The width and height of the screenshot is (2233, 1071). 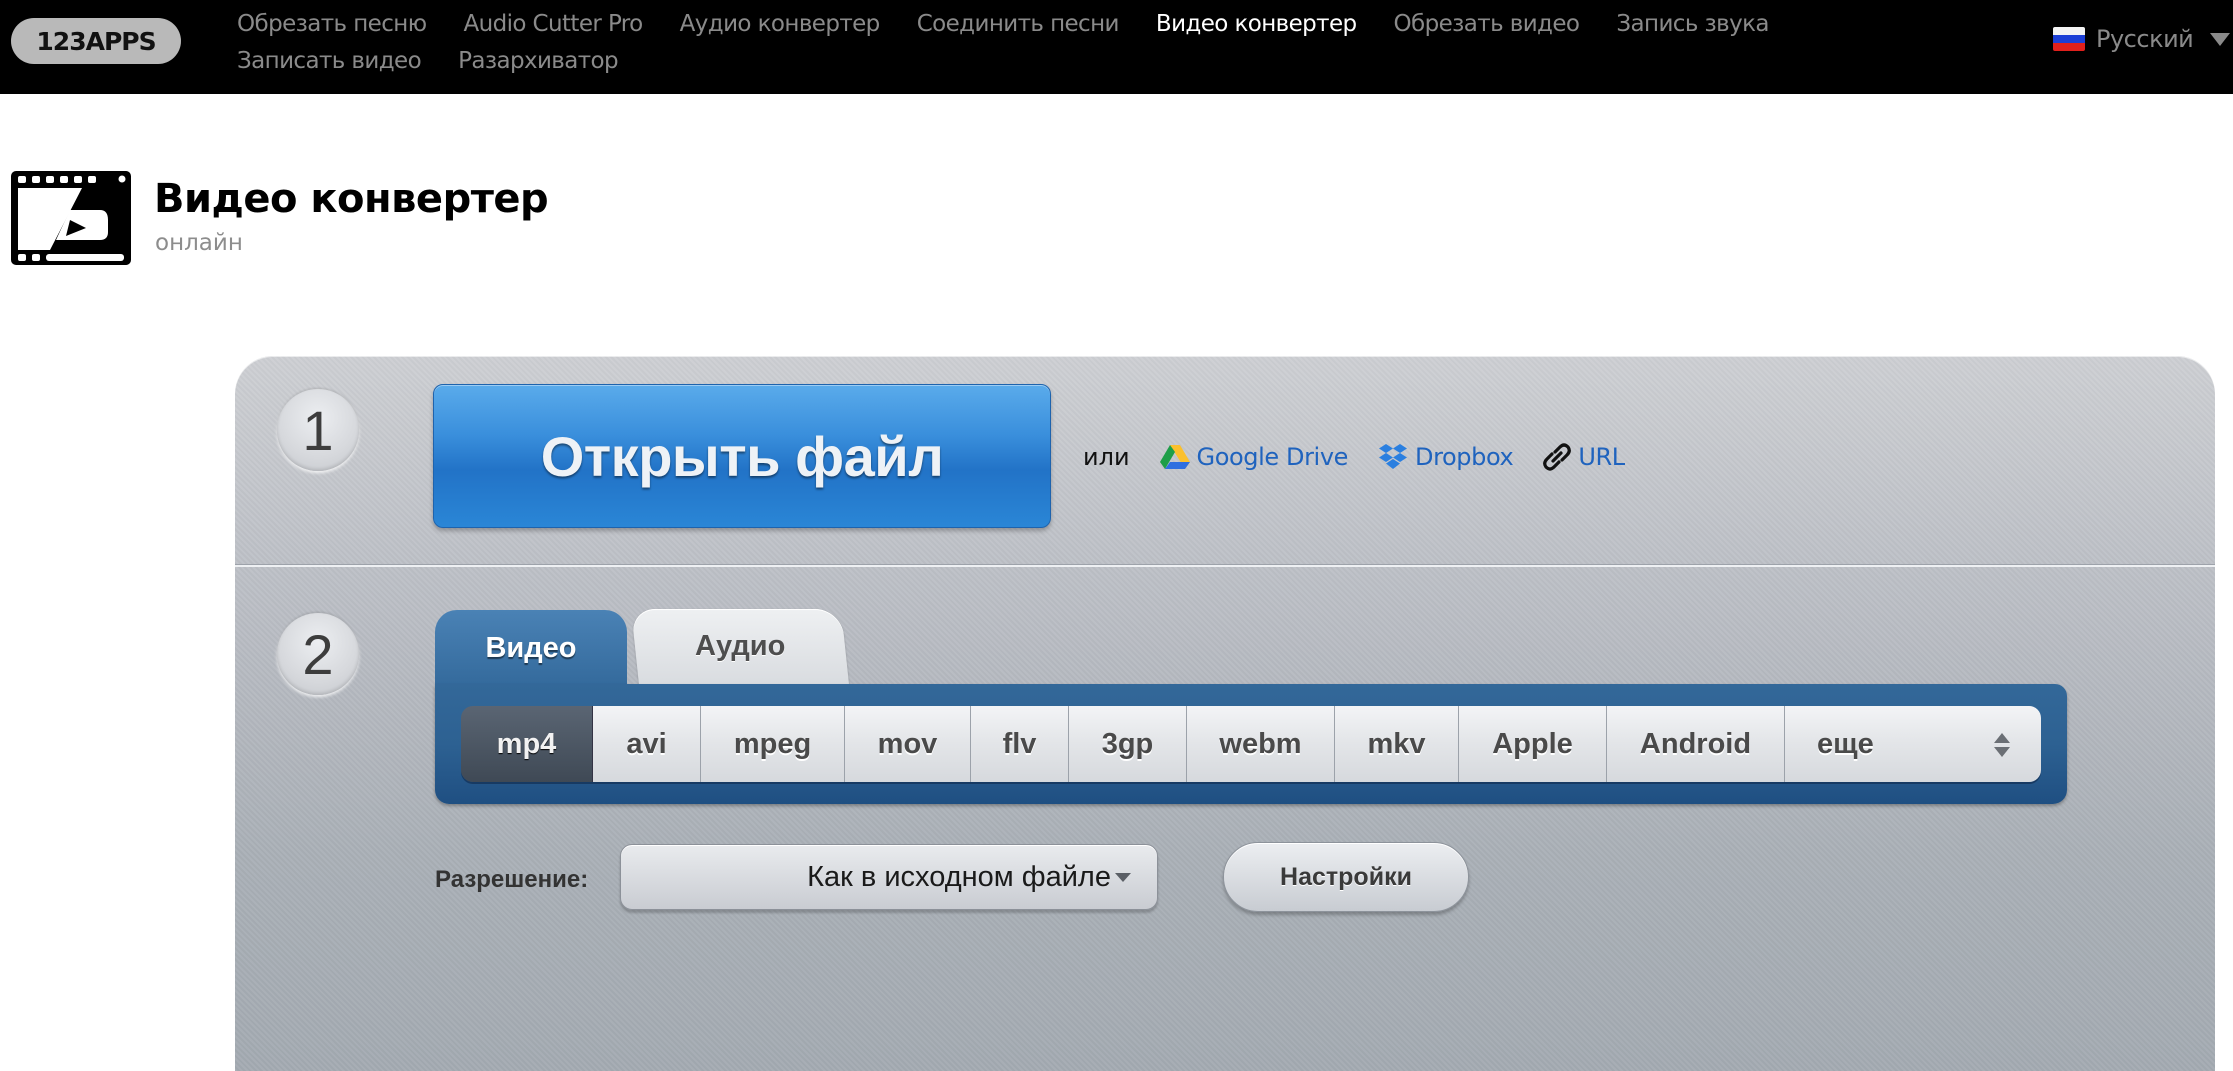 What do you see at coordinates (1174, 457) in the screenshot?
I see `google-drive-icon` at bounding box center [1174, 457].